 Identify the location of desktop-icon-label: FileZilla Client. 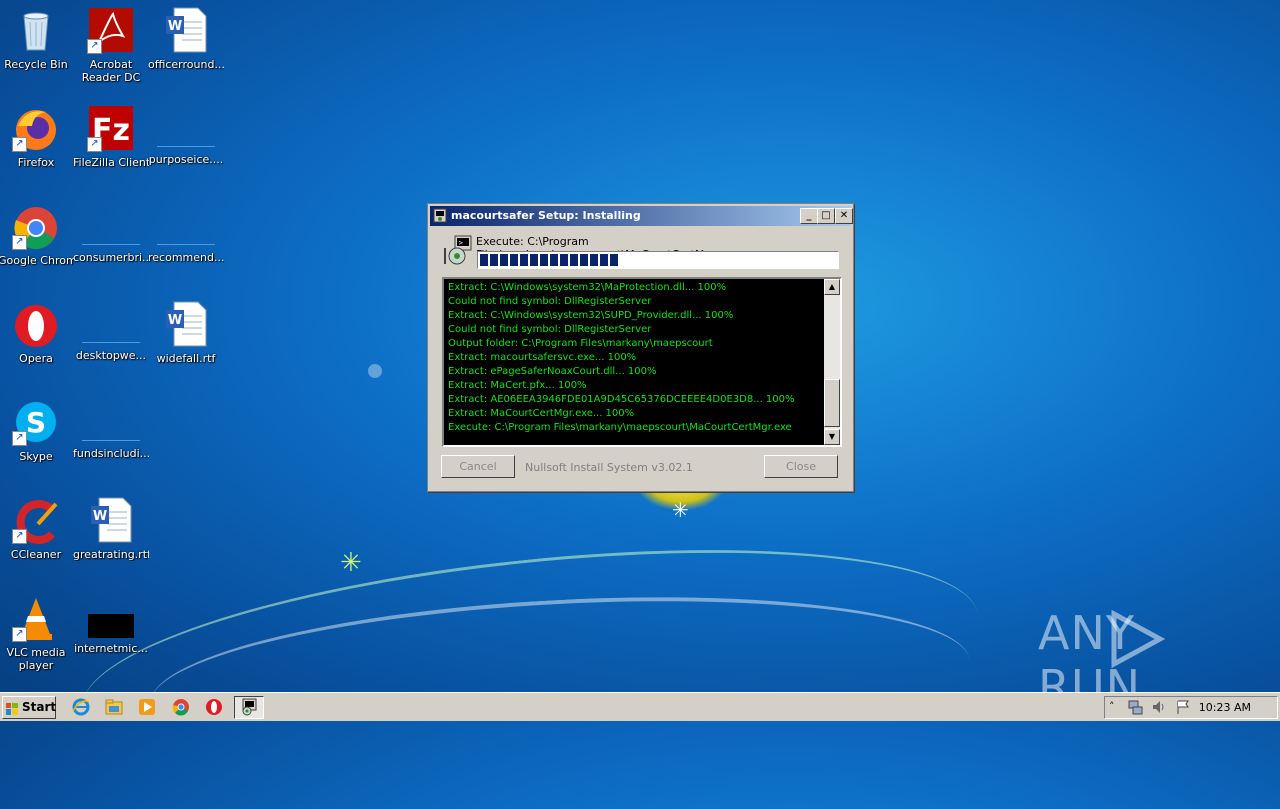
(111, 162).